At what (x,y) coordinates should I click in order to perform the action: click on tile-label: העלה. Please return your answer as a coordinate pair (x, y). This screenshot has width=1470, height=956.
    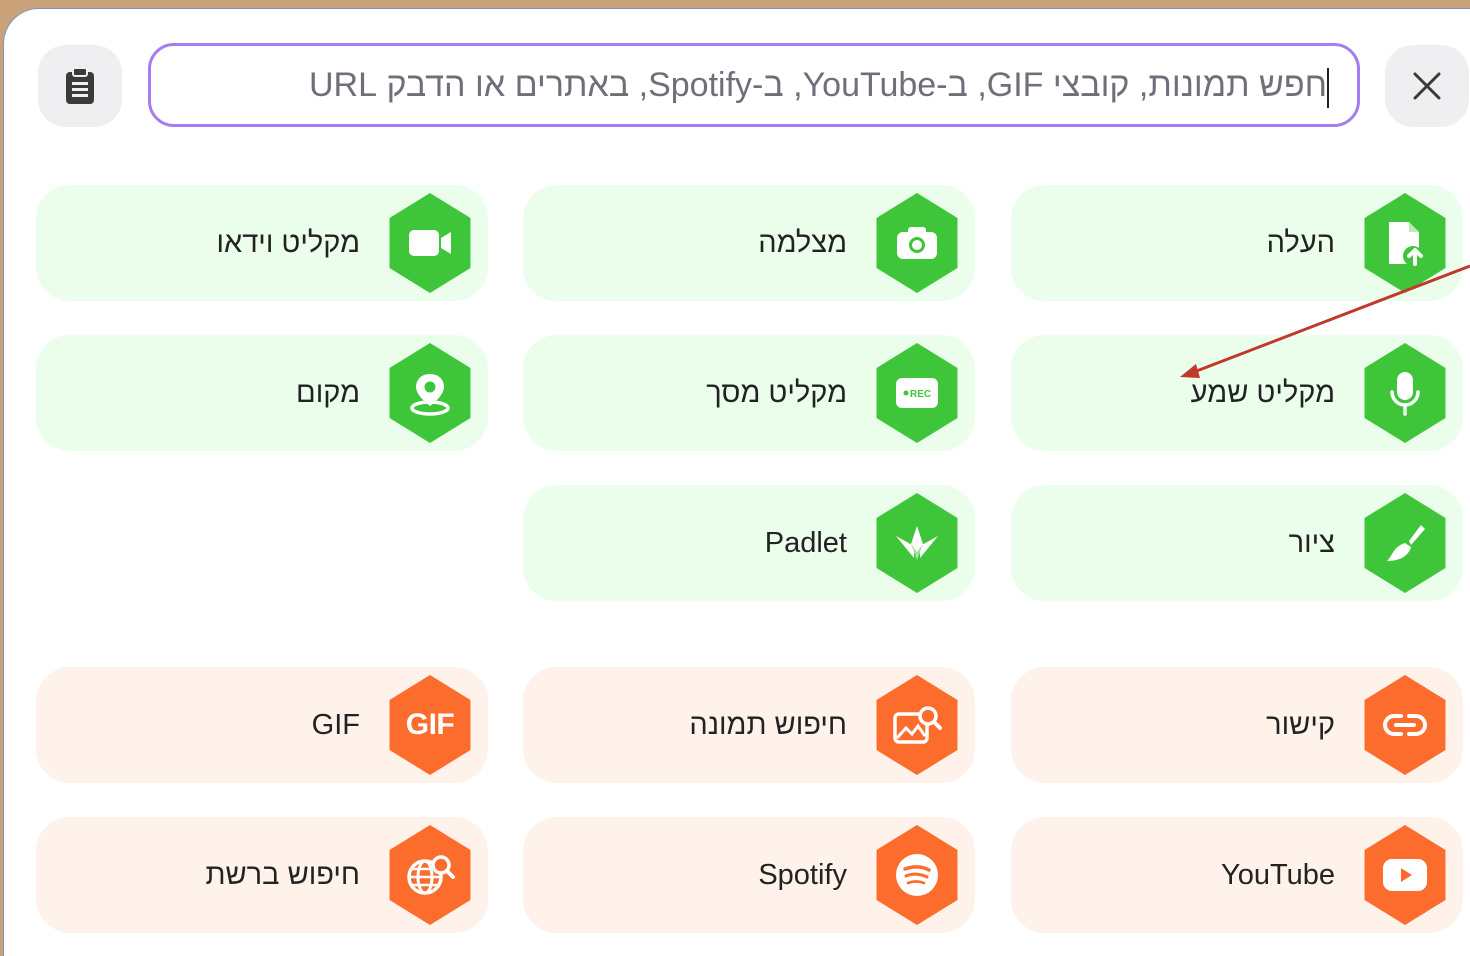
    Looking at the image, I should click on (1300, 242).